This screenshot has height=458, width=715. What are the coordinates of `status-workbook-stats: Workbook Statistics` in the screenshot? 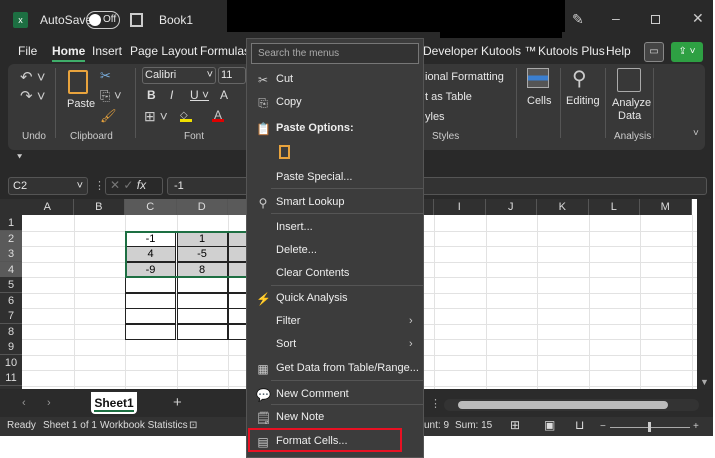 It's located at (144, 425).